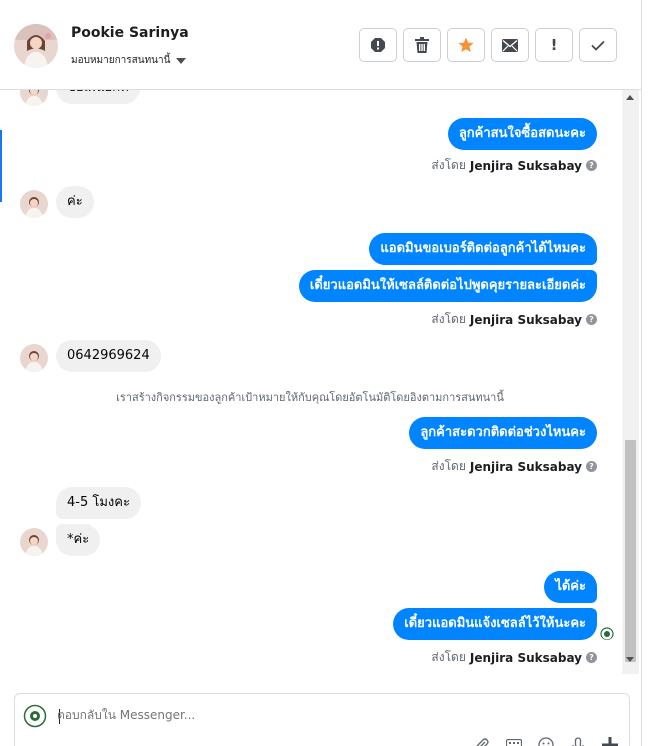 The image size is (650, 746). What do you see at coordinates (75, 202) in the screenshot?
I see `incoming-message: ค่ะ` at bounding box center [75, 202].